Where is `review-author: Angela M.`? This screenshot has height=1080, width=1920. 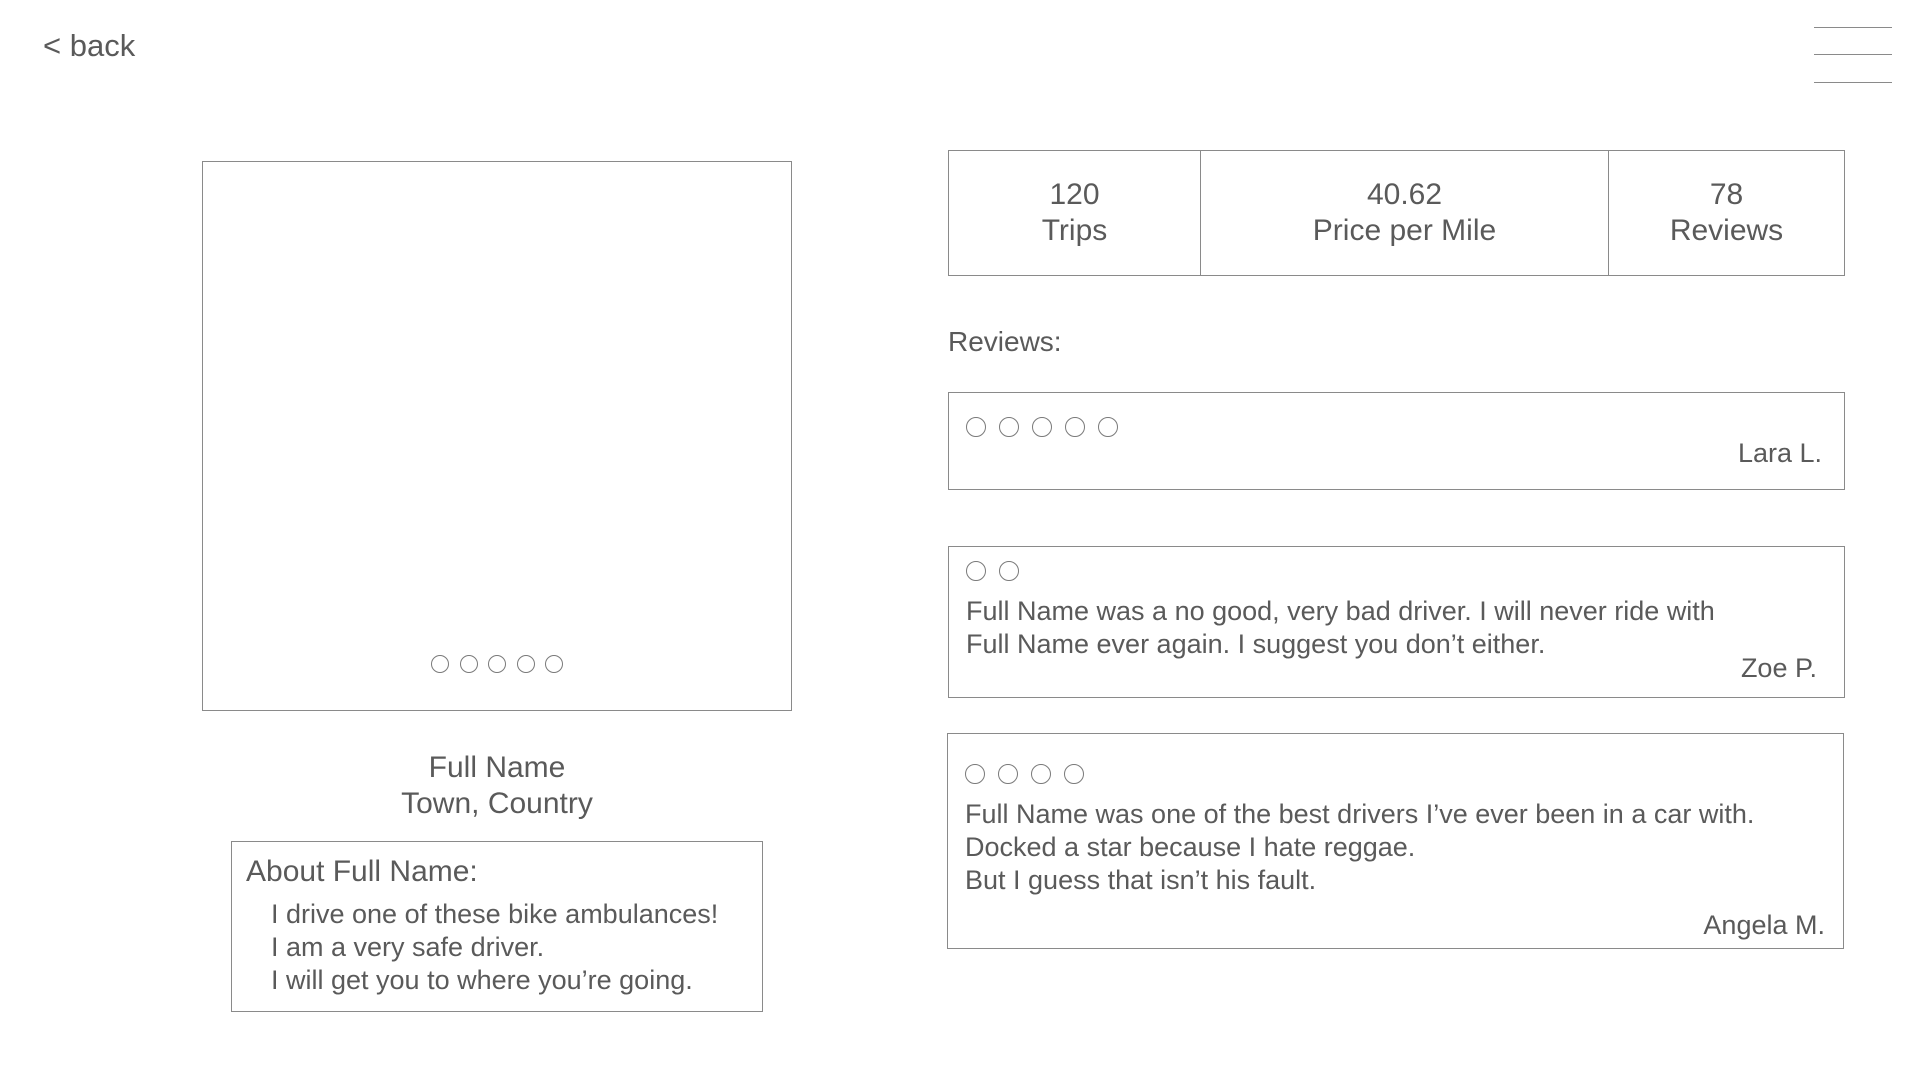
review-author: Angela M. is located at coordinates (1764, 925).